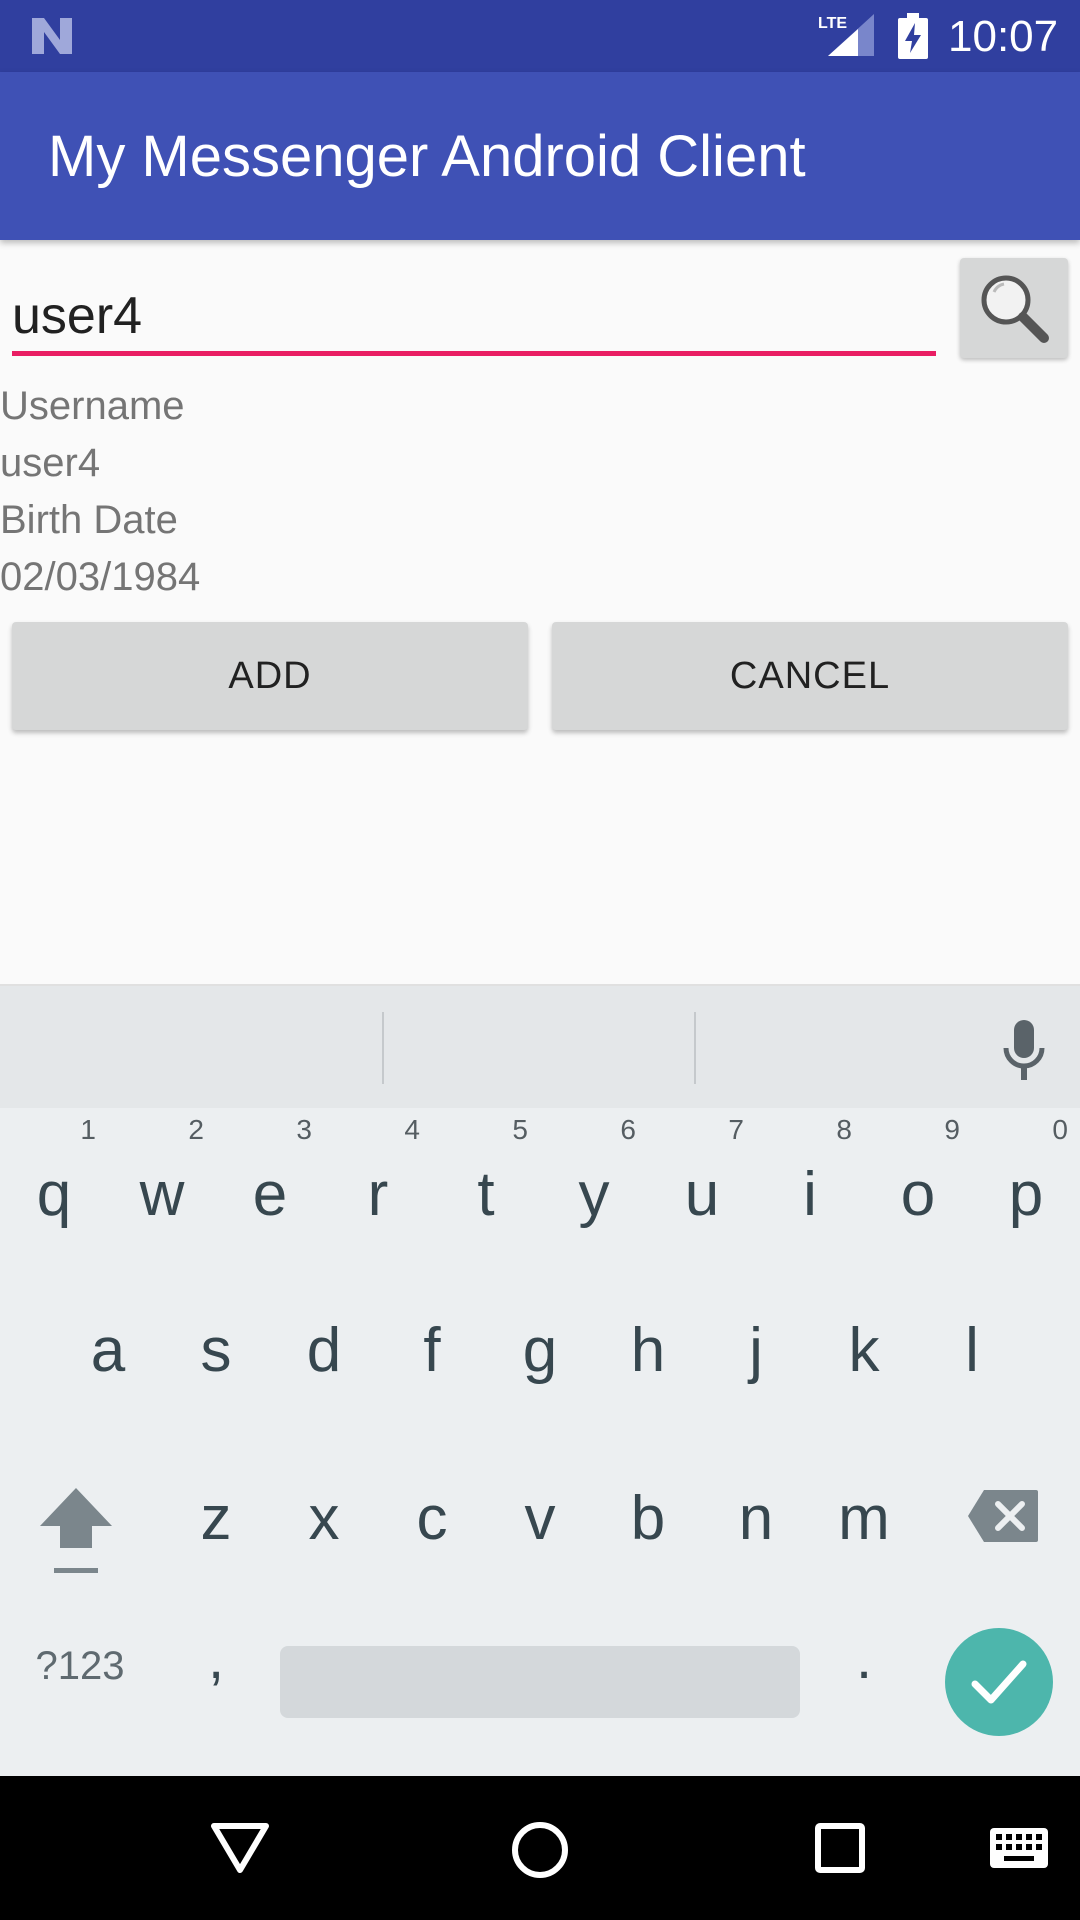 This screenshot has width=1080, height=1920. What do you see at coordinates (216, 1664) in the screenshot?
I see `comma-key: ,` at bounding box center [216, 1664].